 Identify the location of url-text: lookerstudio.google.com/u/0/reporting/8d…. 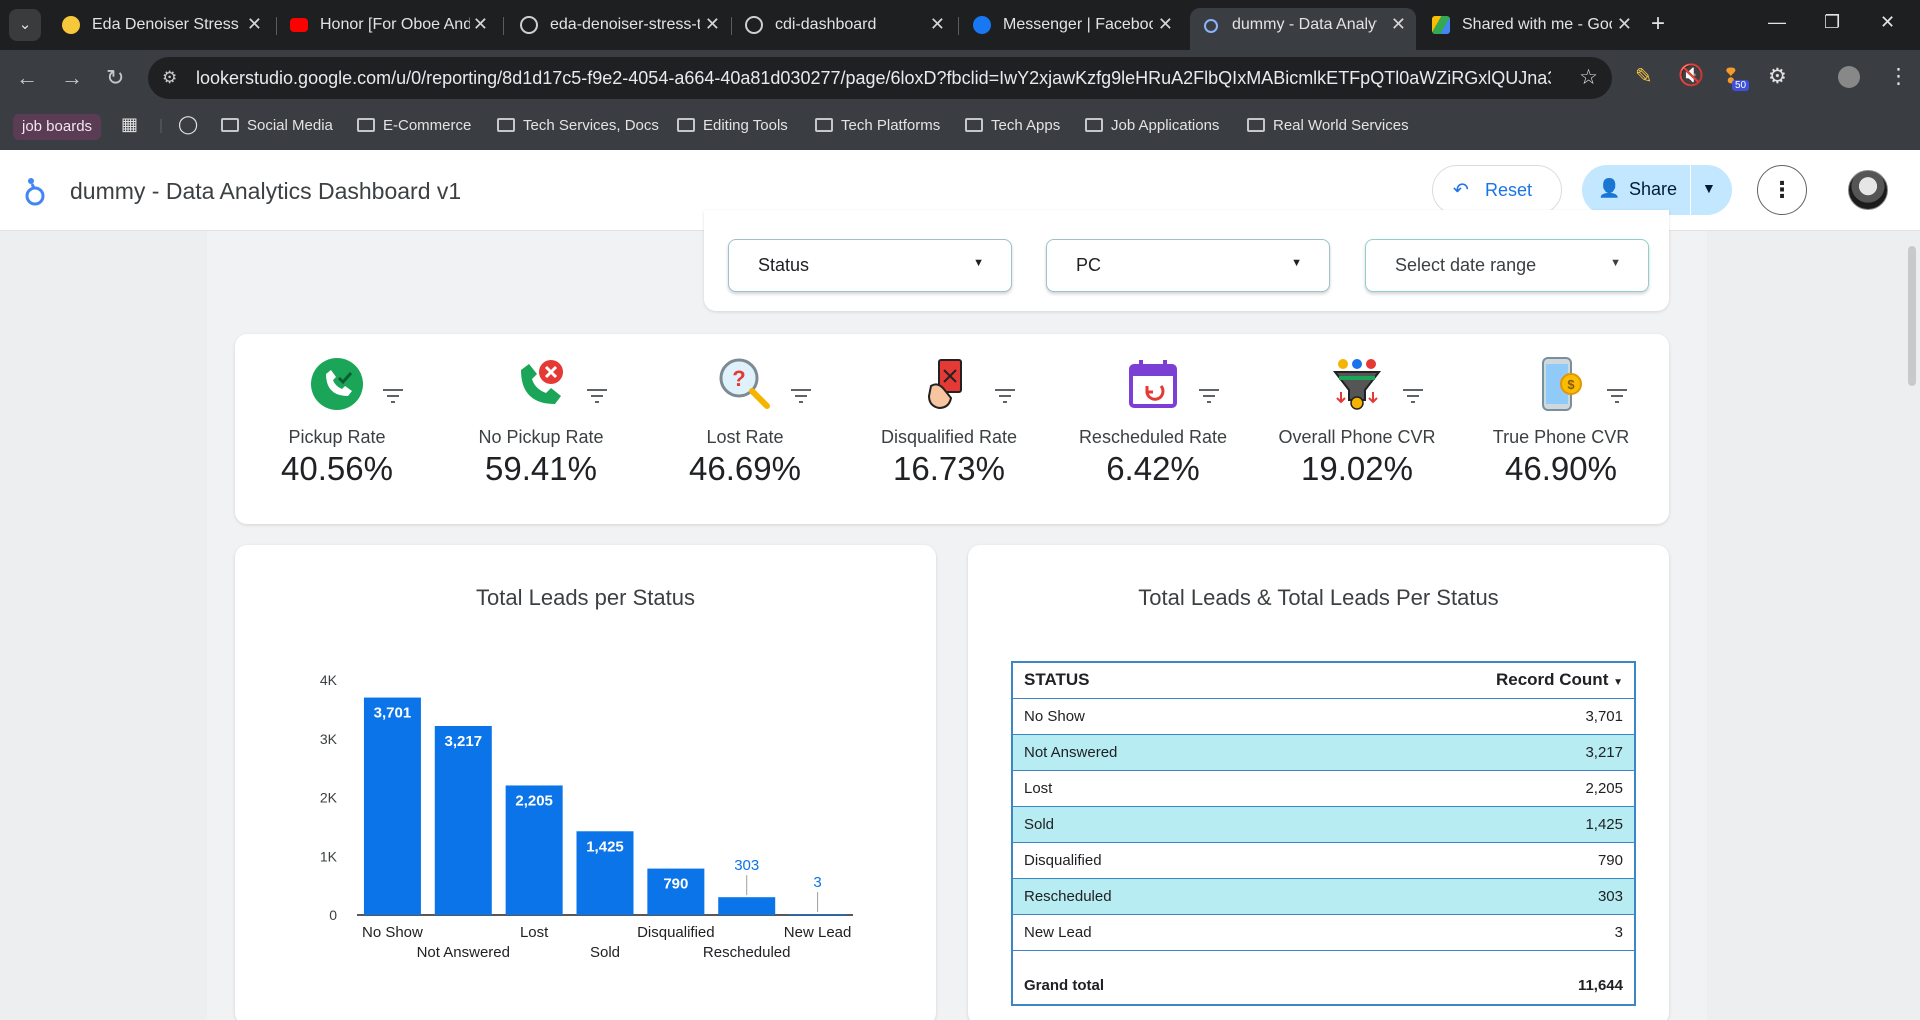
(873, 78).